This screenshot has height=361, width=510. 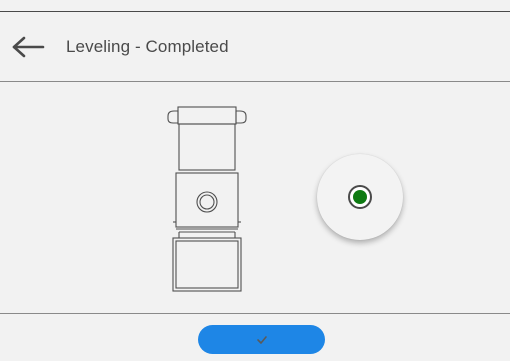 I want to click on page-title: Leveling - Completed, so click(x=147, y=46).